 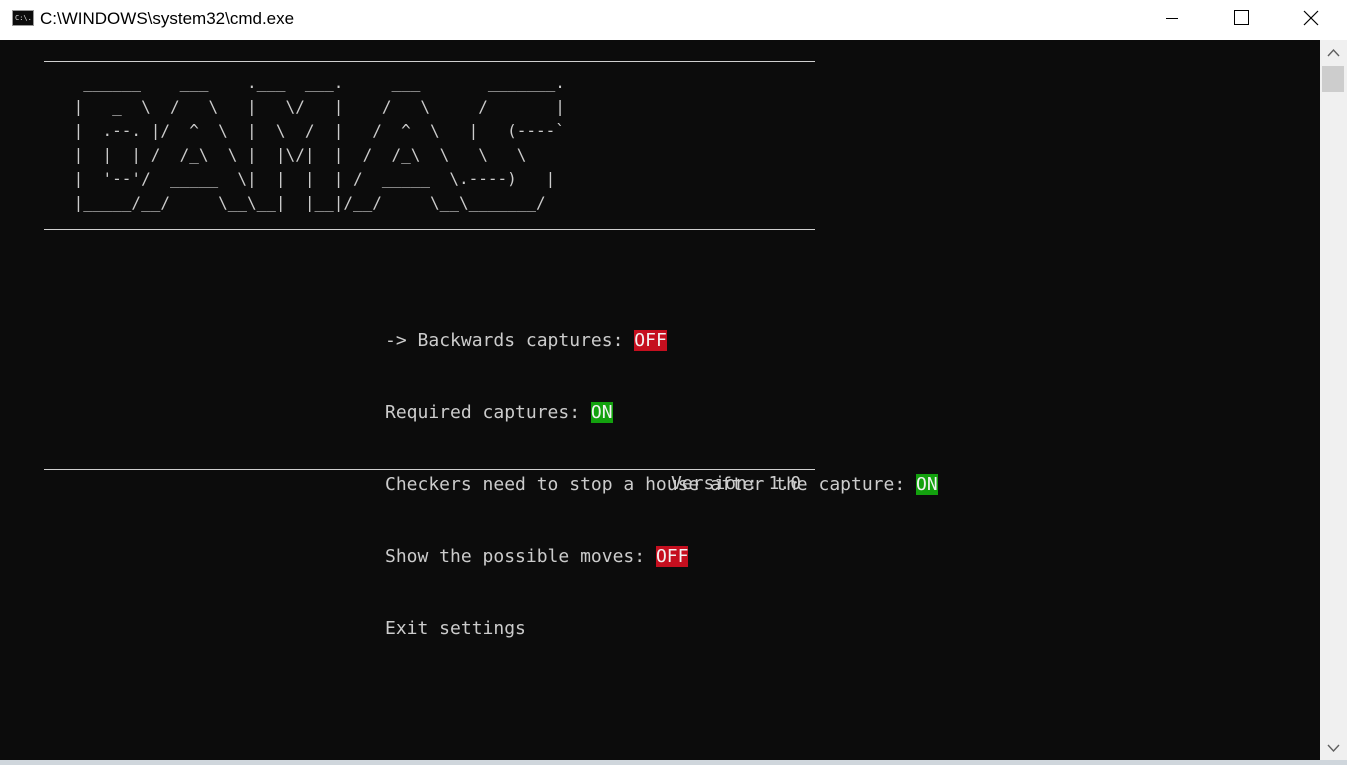 I want to click on maximize-button, so click(x=1241, y=18).